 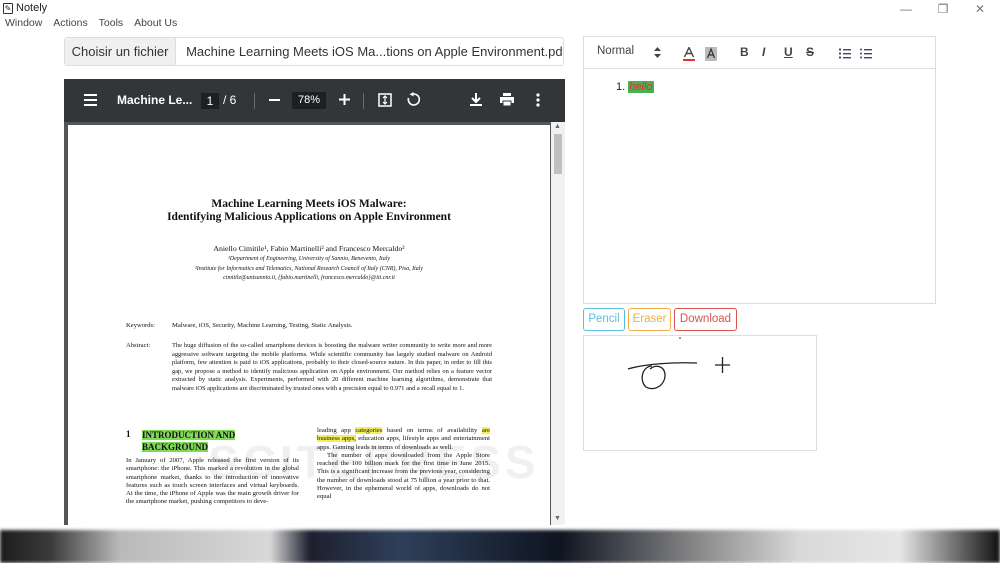 What do you see at coordinates (23, 23) in the screenshot?
I see `menu-window: Window` at bounding box center [23, 23].